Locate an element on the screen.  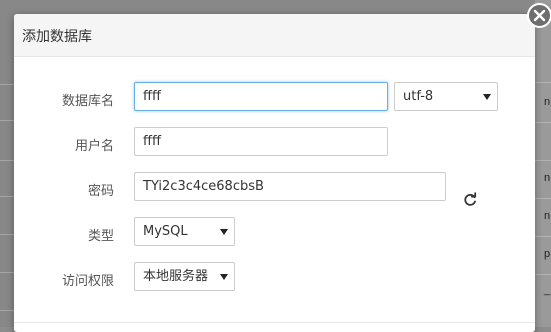
access-select-value: 本地服务器 is located at coordinates (176, 276).